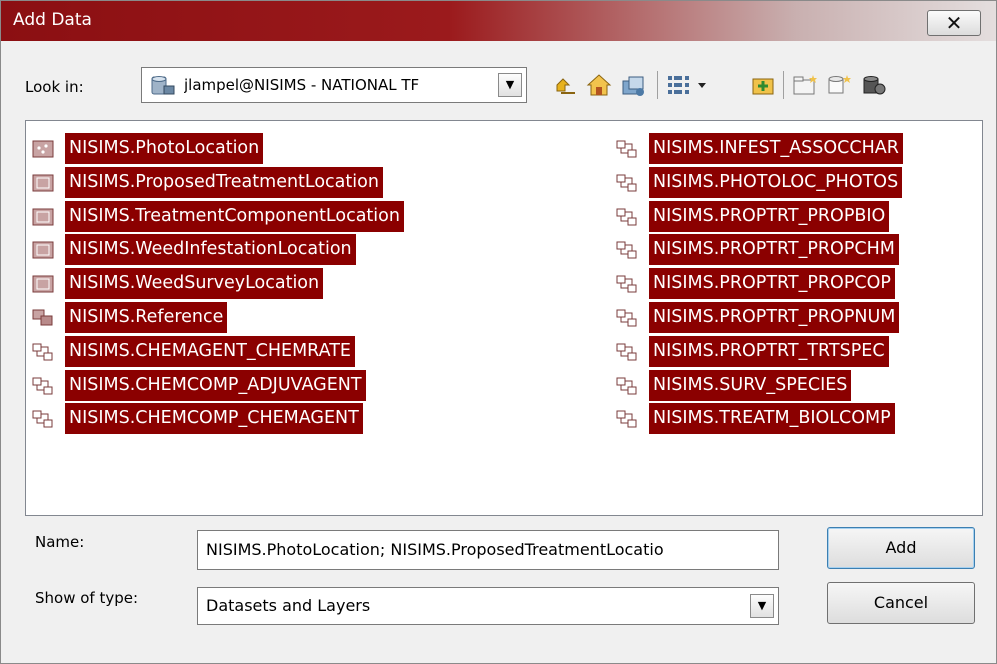 Image resolution: width=997 pixels, height=664 pixels. What do you see at coordinates (750, 385) in the screenshot?
I see `list-item-label: NISIMS.SURV_SPECIES` at bounding box center [750, 385].